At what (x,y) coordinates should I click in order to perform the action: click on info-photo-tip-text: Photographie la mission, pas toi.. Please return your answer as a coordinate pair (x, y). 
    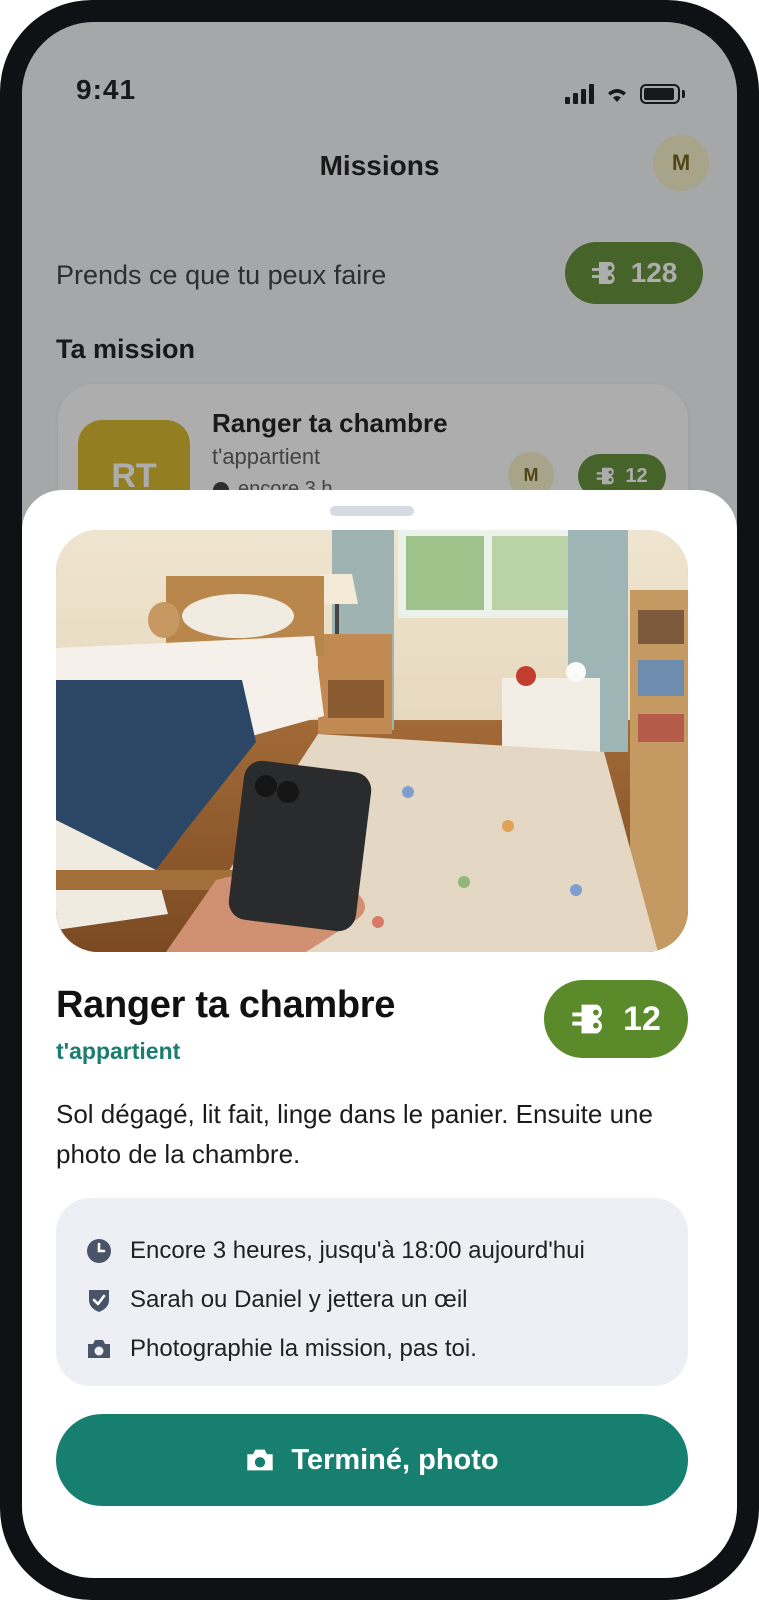
    Looking at the image, I should click on (303, 1348).